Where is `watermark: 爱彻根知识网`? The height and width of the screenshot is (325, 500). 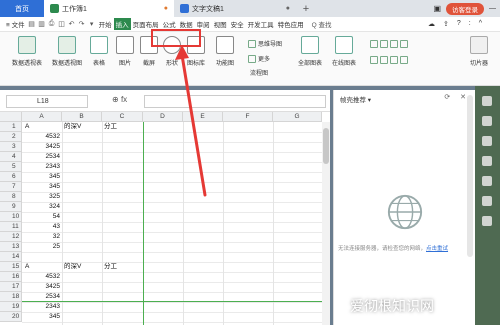
watermark: 爱彻根知识网 is located at coordinates (392, 307).